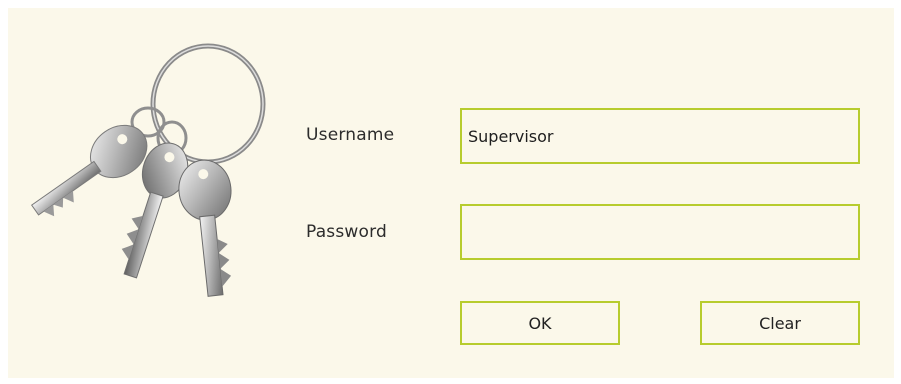 The width and height of the screenshot is (901, 384). What do you see at coordinates (347, 232) in the screenshot?
I see `password-label: Password` at bounding box center [347, 232].